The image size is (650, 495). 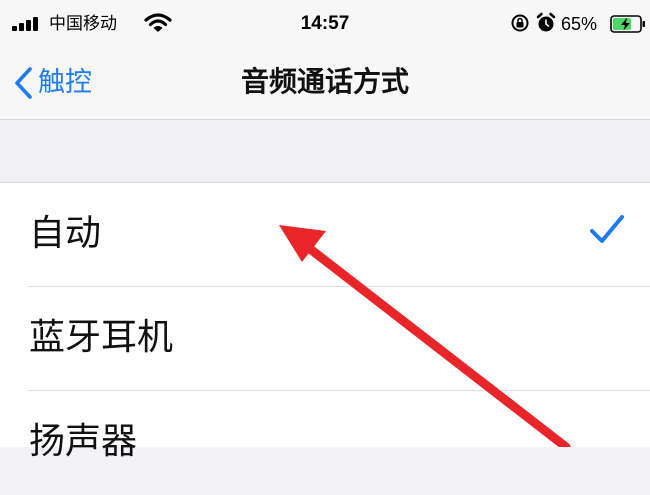 I want to click on battery-charging-icon, so click(x=627, y=24).